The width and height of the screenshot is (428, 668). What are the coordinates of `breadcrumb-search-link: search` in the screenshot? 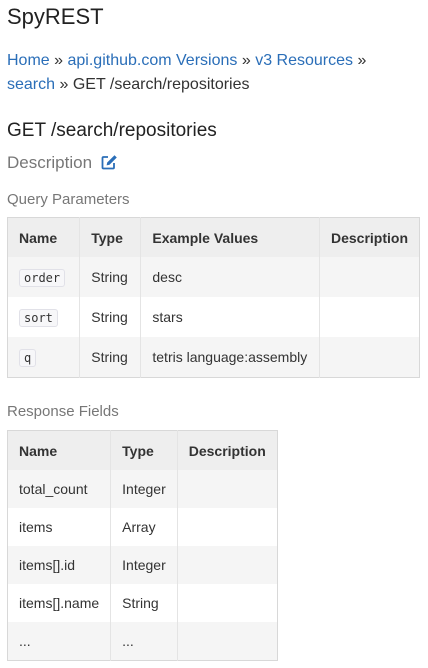 It's located at (31, 84).